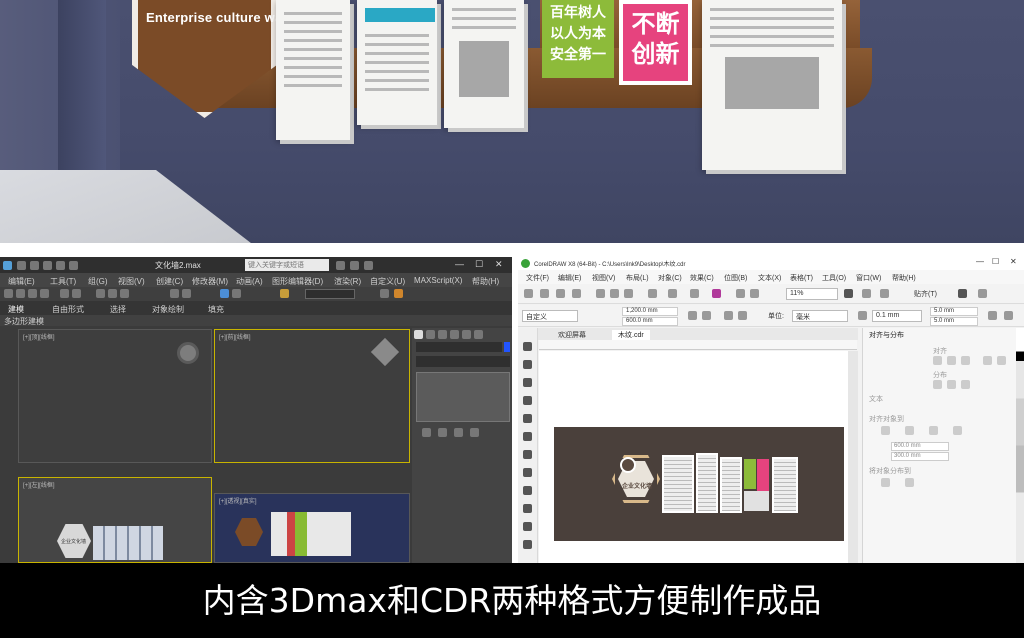  Describe the element at coordinates (249, 281) in the screenshot. I see `menu-item: 动画(A)` at that location.